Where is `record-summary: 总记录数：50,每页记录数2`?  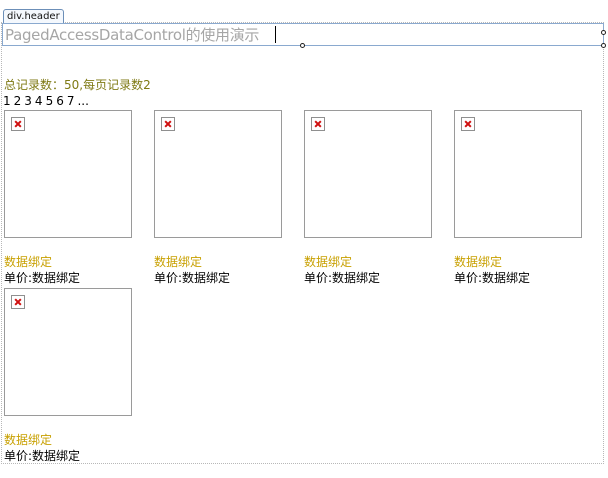
record-summary: 总记录数：50,每页记录数2 is located at coordinates (77, 85).